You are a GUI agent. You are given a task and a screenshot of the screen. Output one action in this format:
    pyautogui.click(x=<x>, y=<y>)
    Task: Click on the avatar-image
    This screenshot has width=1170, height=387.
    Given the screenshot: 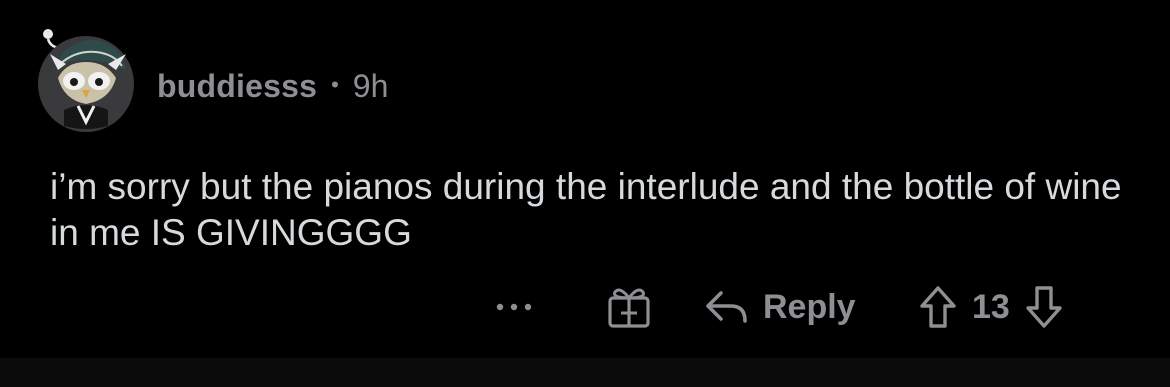 What is the action you would take?
    pyautogui.click(x=86, y=80)
    